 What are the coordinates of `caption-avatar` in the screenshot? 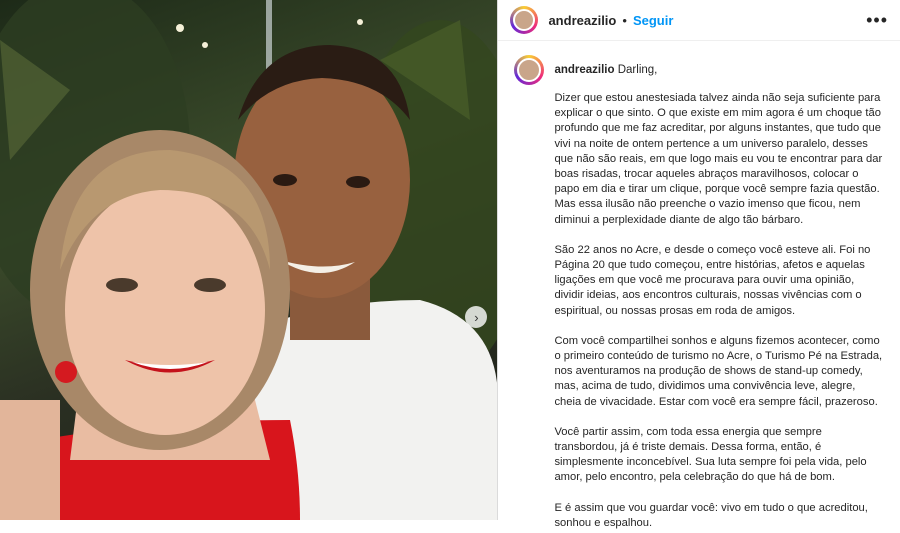 It's located at (529, 70).